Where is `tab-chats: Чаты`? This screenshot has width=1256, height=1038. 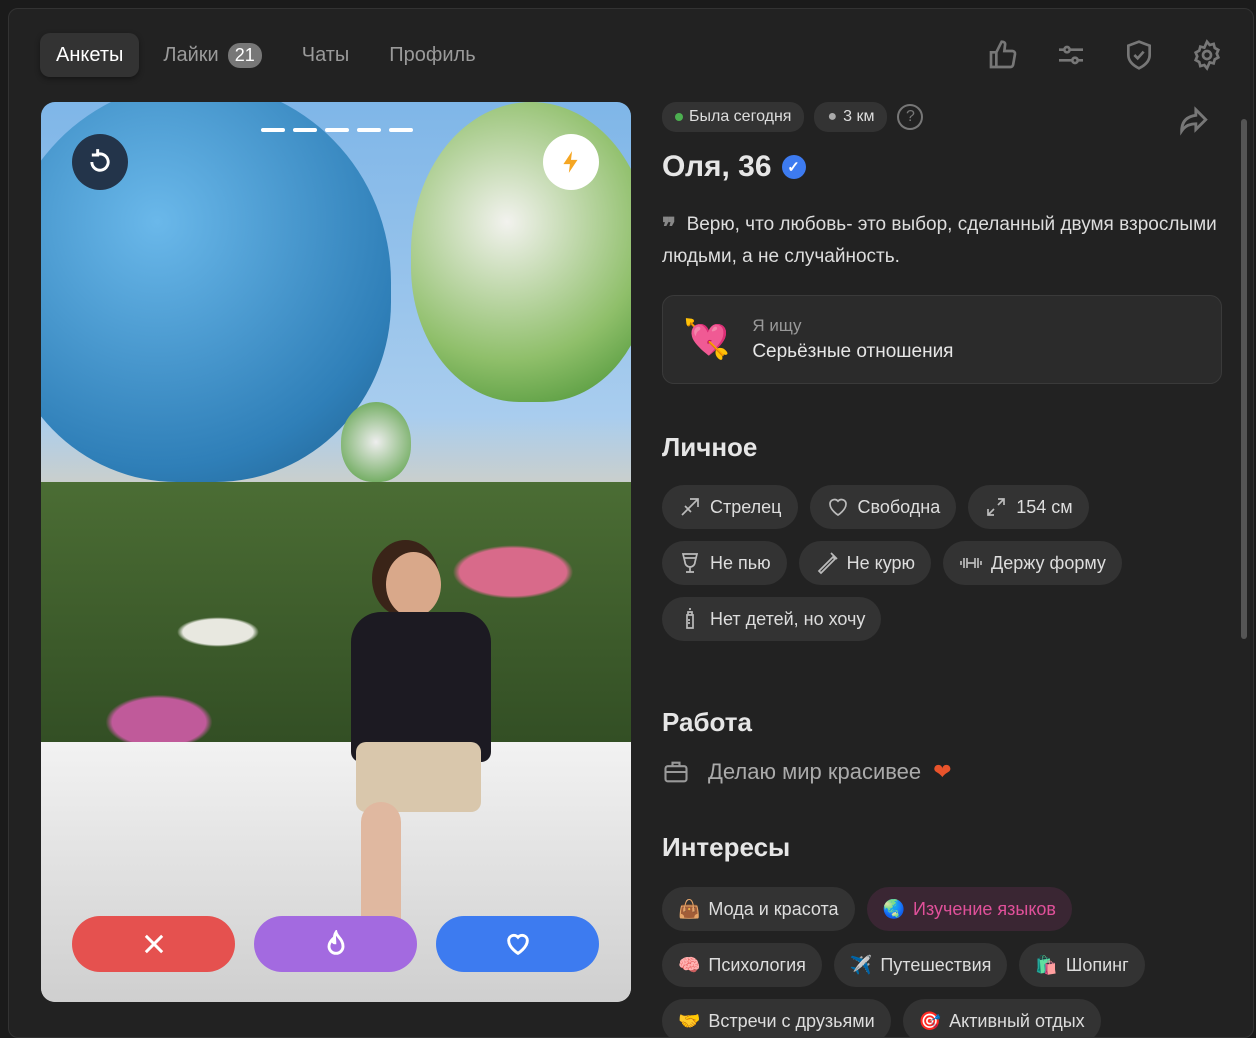 tab-chats: Чаты is located at coordinates (326, 55).